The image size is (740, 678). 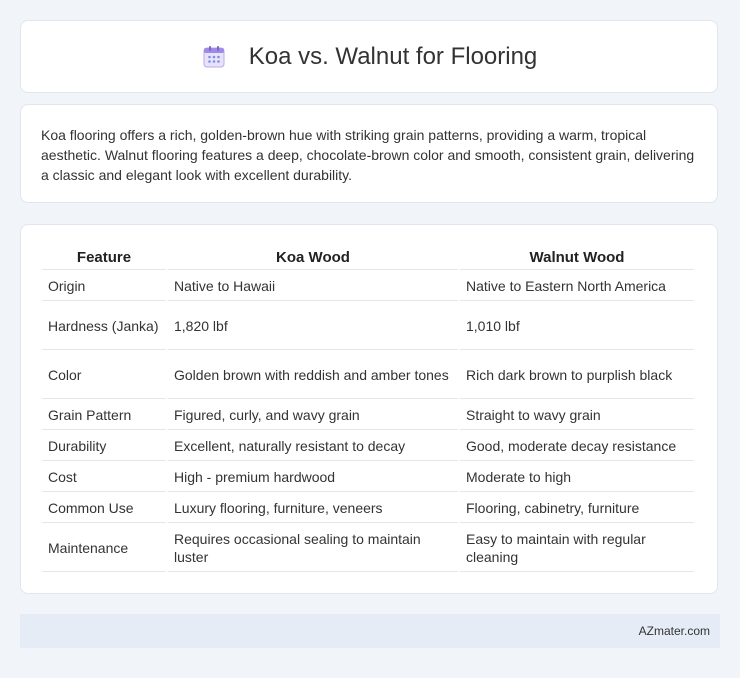 What do you see at coordinates (577, 415) in the screenshot?
I see `walnut-cell: Straight to wavy grain` at bounding box center [577, 415].